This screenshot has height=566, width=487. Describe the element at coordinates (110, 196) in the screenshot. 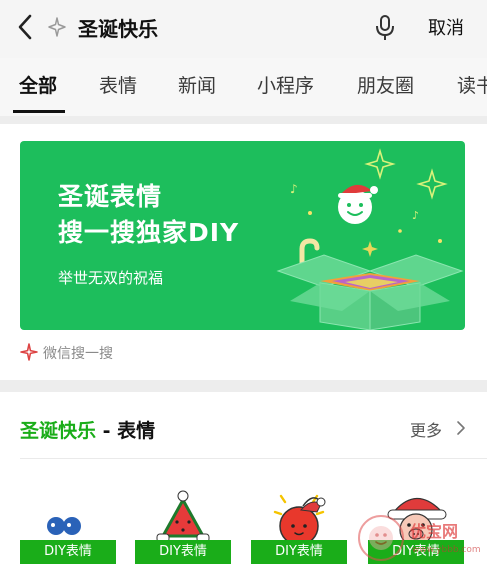

I see `banner-title: 圣诞表情` at that location.